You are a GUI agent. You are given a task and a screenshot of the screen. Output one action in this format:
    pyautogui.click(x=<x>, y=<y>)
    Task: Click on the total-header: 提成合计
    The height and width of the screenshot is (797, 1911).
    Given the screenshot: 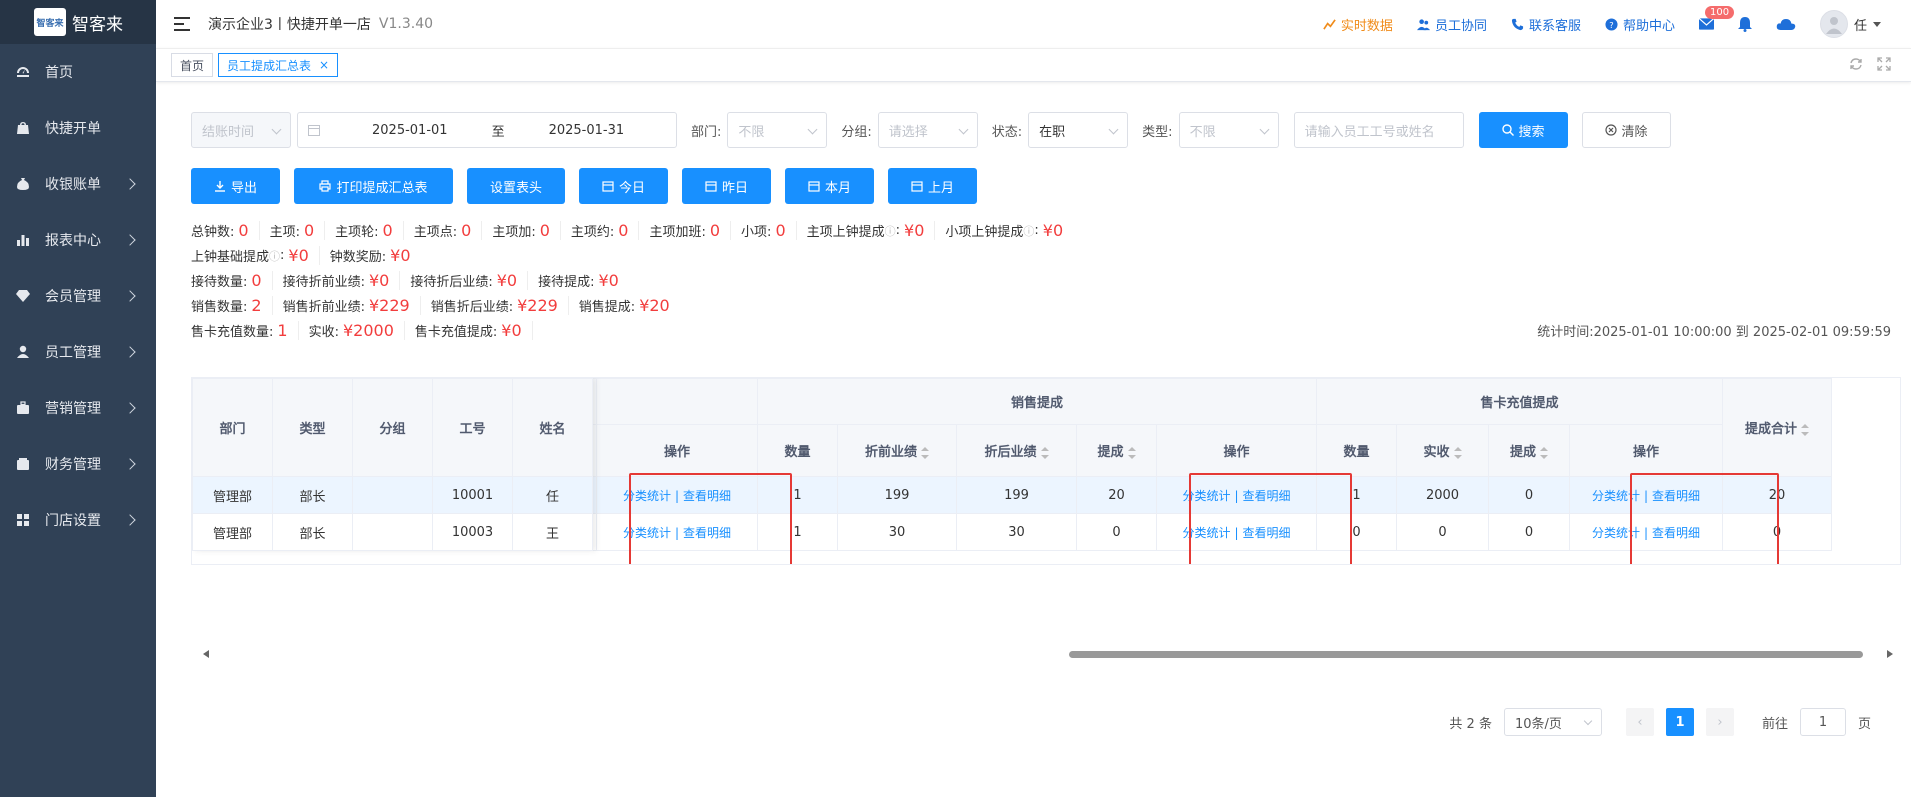 What is the action you would take?
    pyautogui.click(x=1777, y=427)
    